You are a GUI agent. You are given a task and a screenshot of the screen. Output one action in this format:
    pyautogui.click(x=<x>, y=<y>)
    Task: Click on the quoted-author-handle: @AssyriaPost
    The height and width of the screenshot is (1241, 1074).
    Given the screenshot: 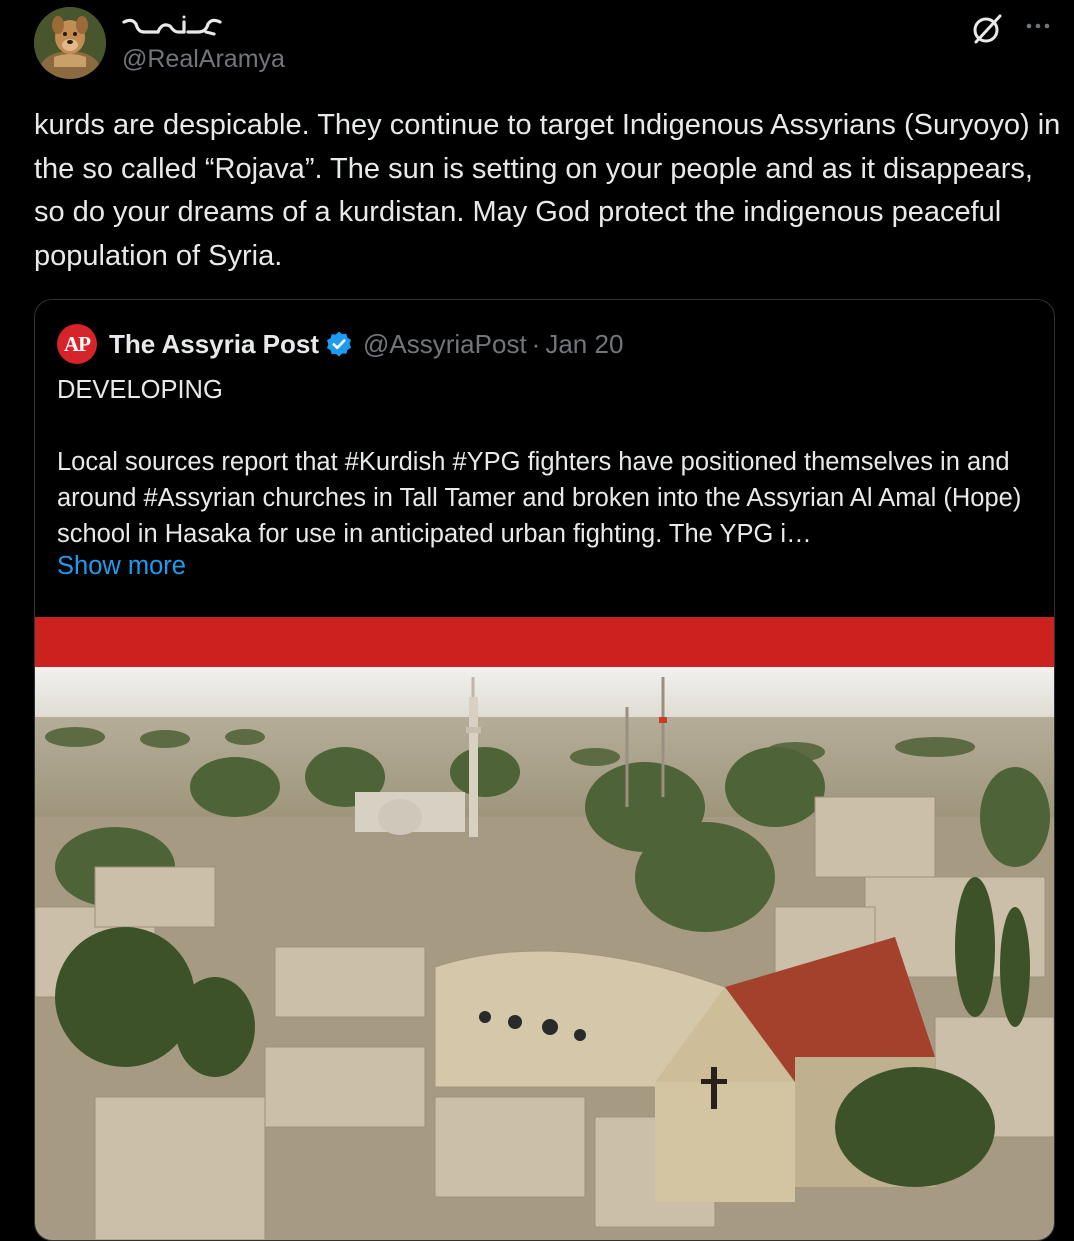 What is the action you would take?
    pyautogui.click(x=445, y=344)
    